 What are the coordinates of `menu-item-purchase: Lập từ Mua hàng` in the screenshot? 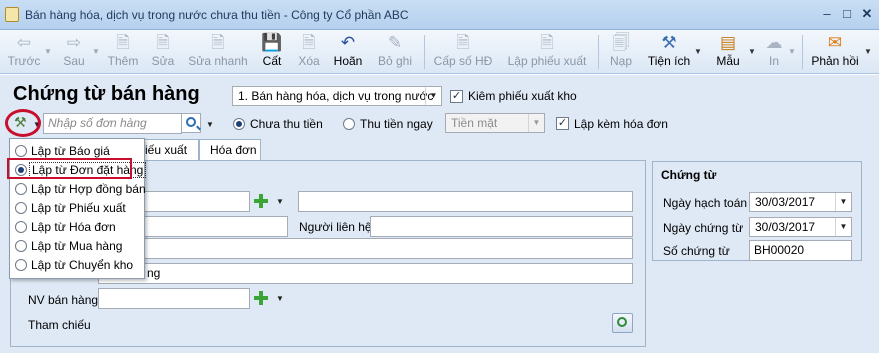 It's located at (77, 246).